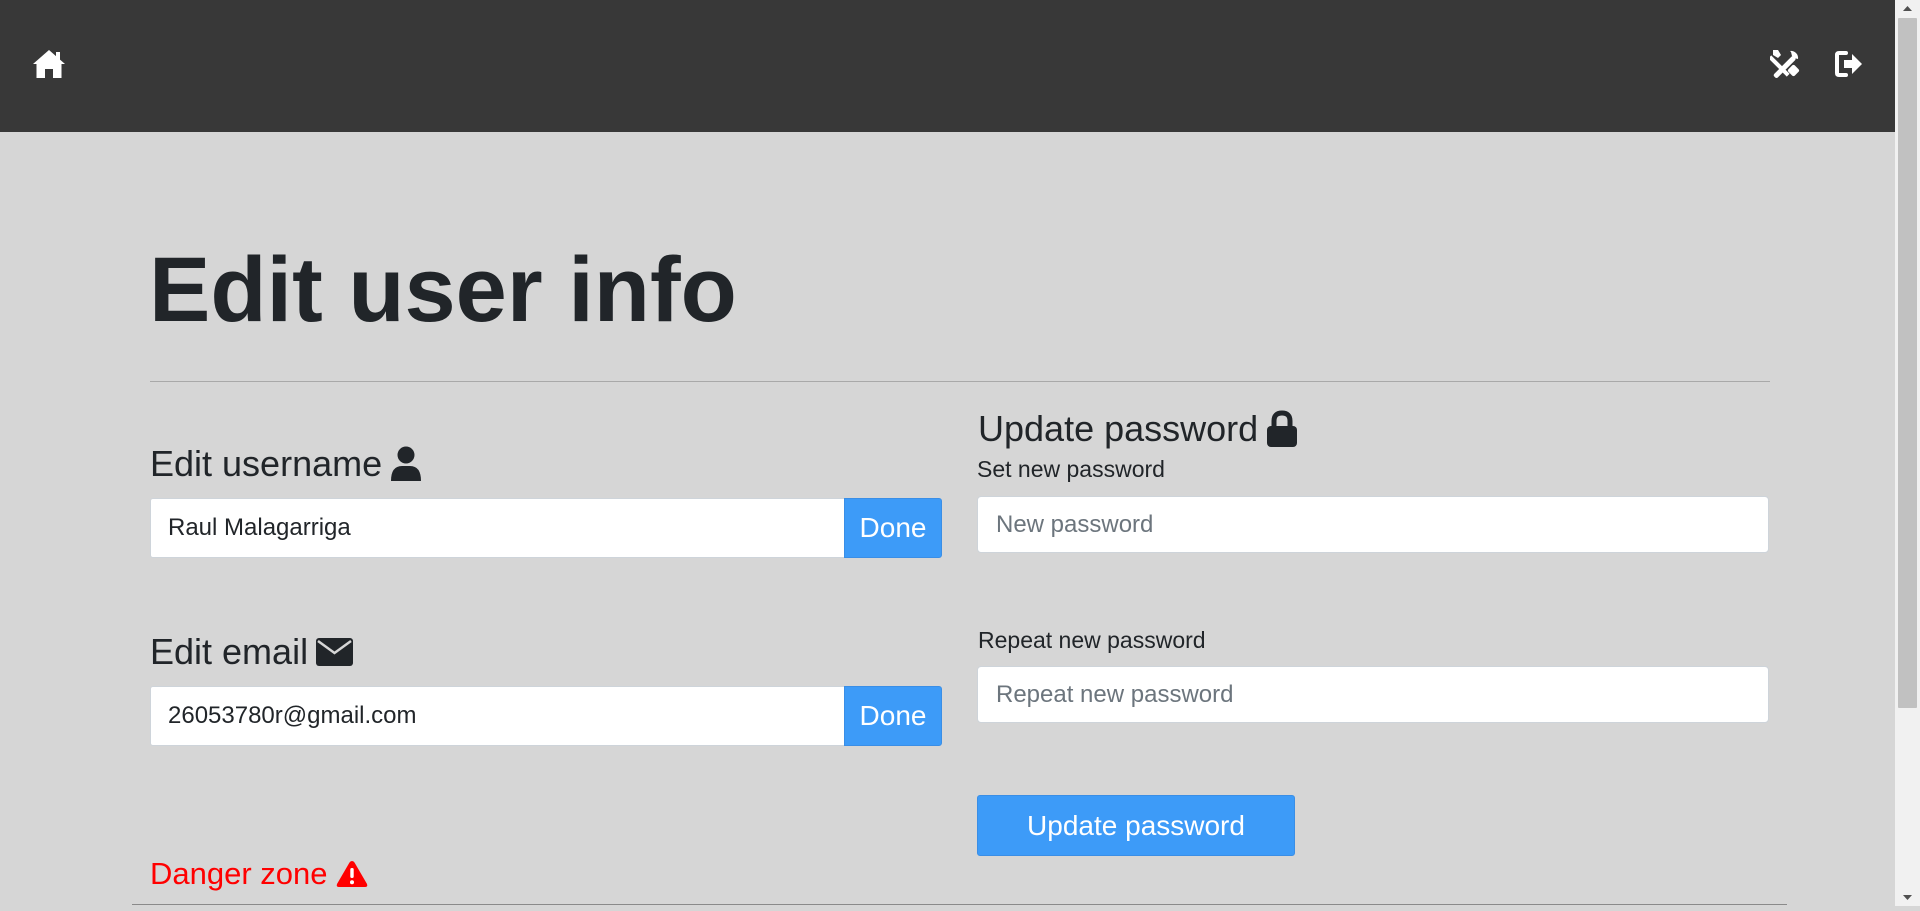 Image resolution: width=1920 pixels, height=911 pixels. I want to click on new-password-label: Set new password, so click(1071, 469).